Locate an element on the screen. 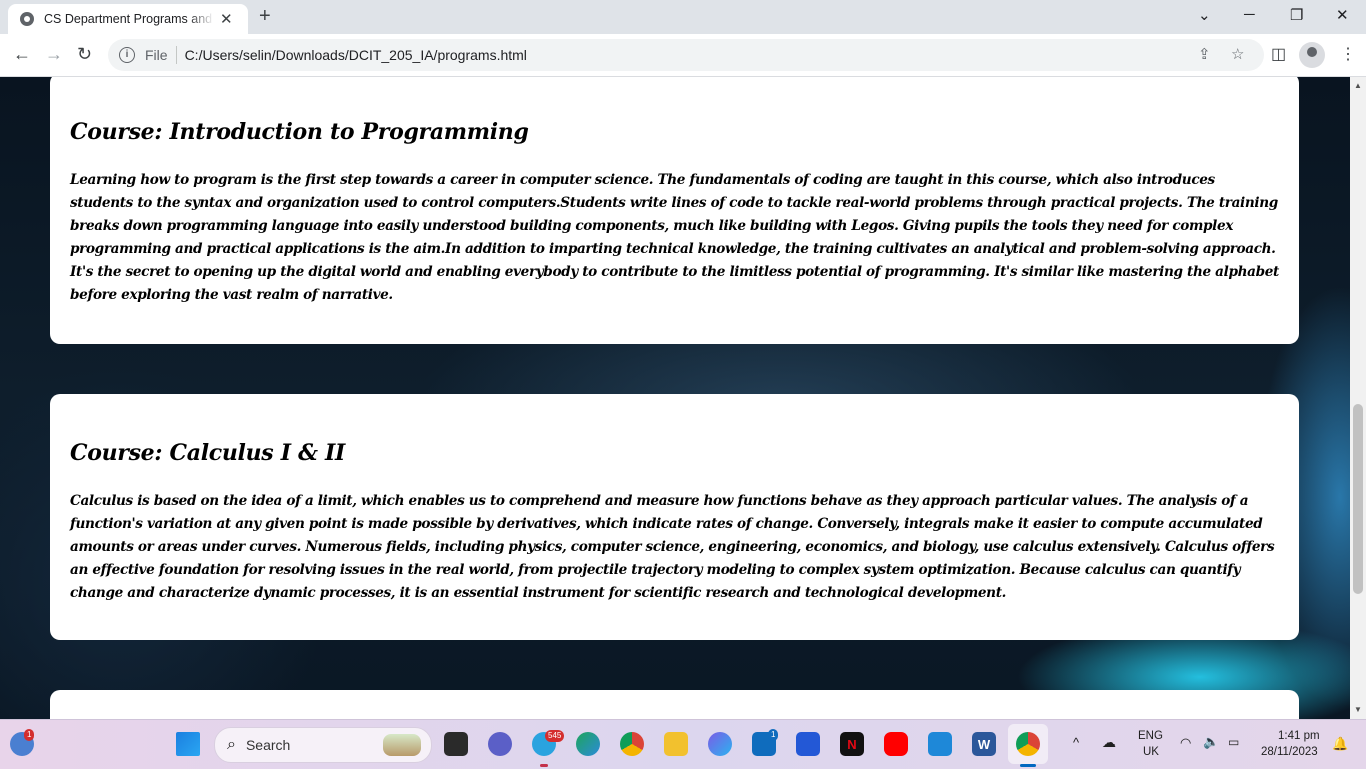 Image resolution: width=1366 pixels, height=769 pixels. close-window-button: ✕ is located at coordinates (1342, 15).